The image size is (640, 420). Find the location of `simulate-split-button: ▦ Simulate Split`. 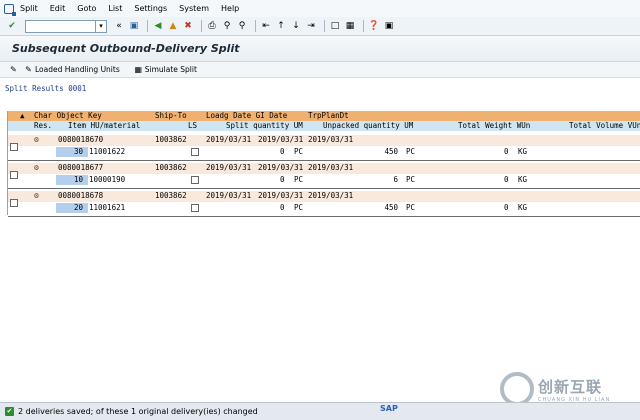

simulate-split-button: ▦ Simulate Split is located at coordinates (165, 69).